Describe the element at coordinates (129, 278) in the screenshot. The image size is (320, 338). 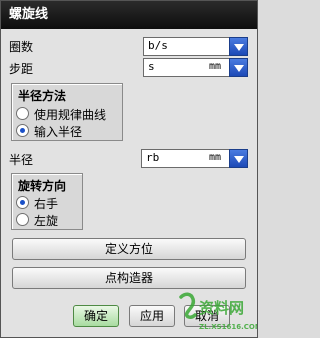
I see `point-constructor-button: 点构造器` at that location.